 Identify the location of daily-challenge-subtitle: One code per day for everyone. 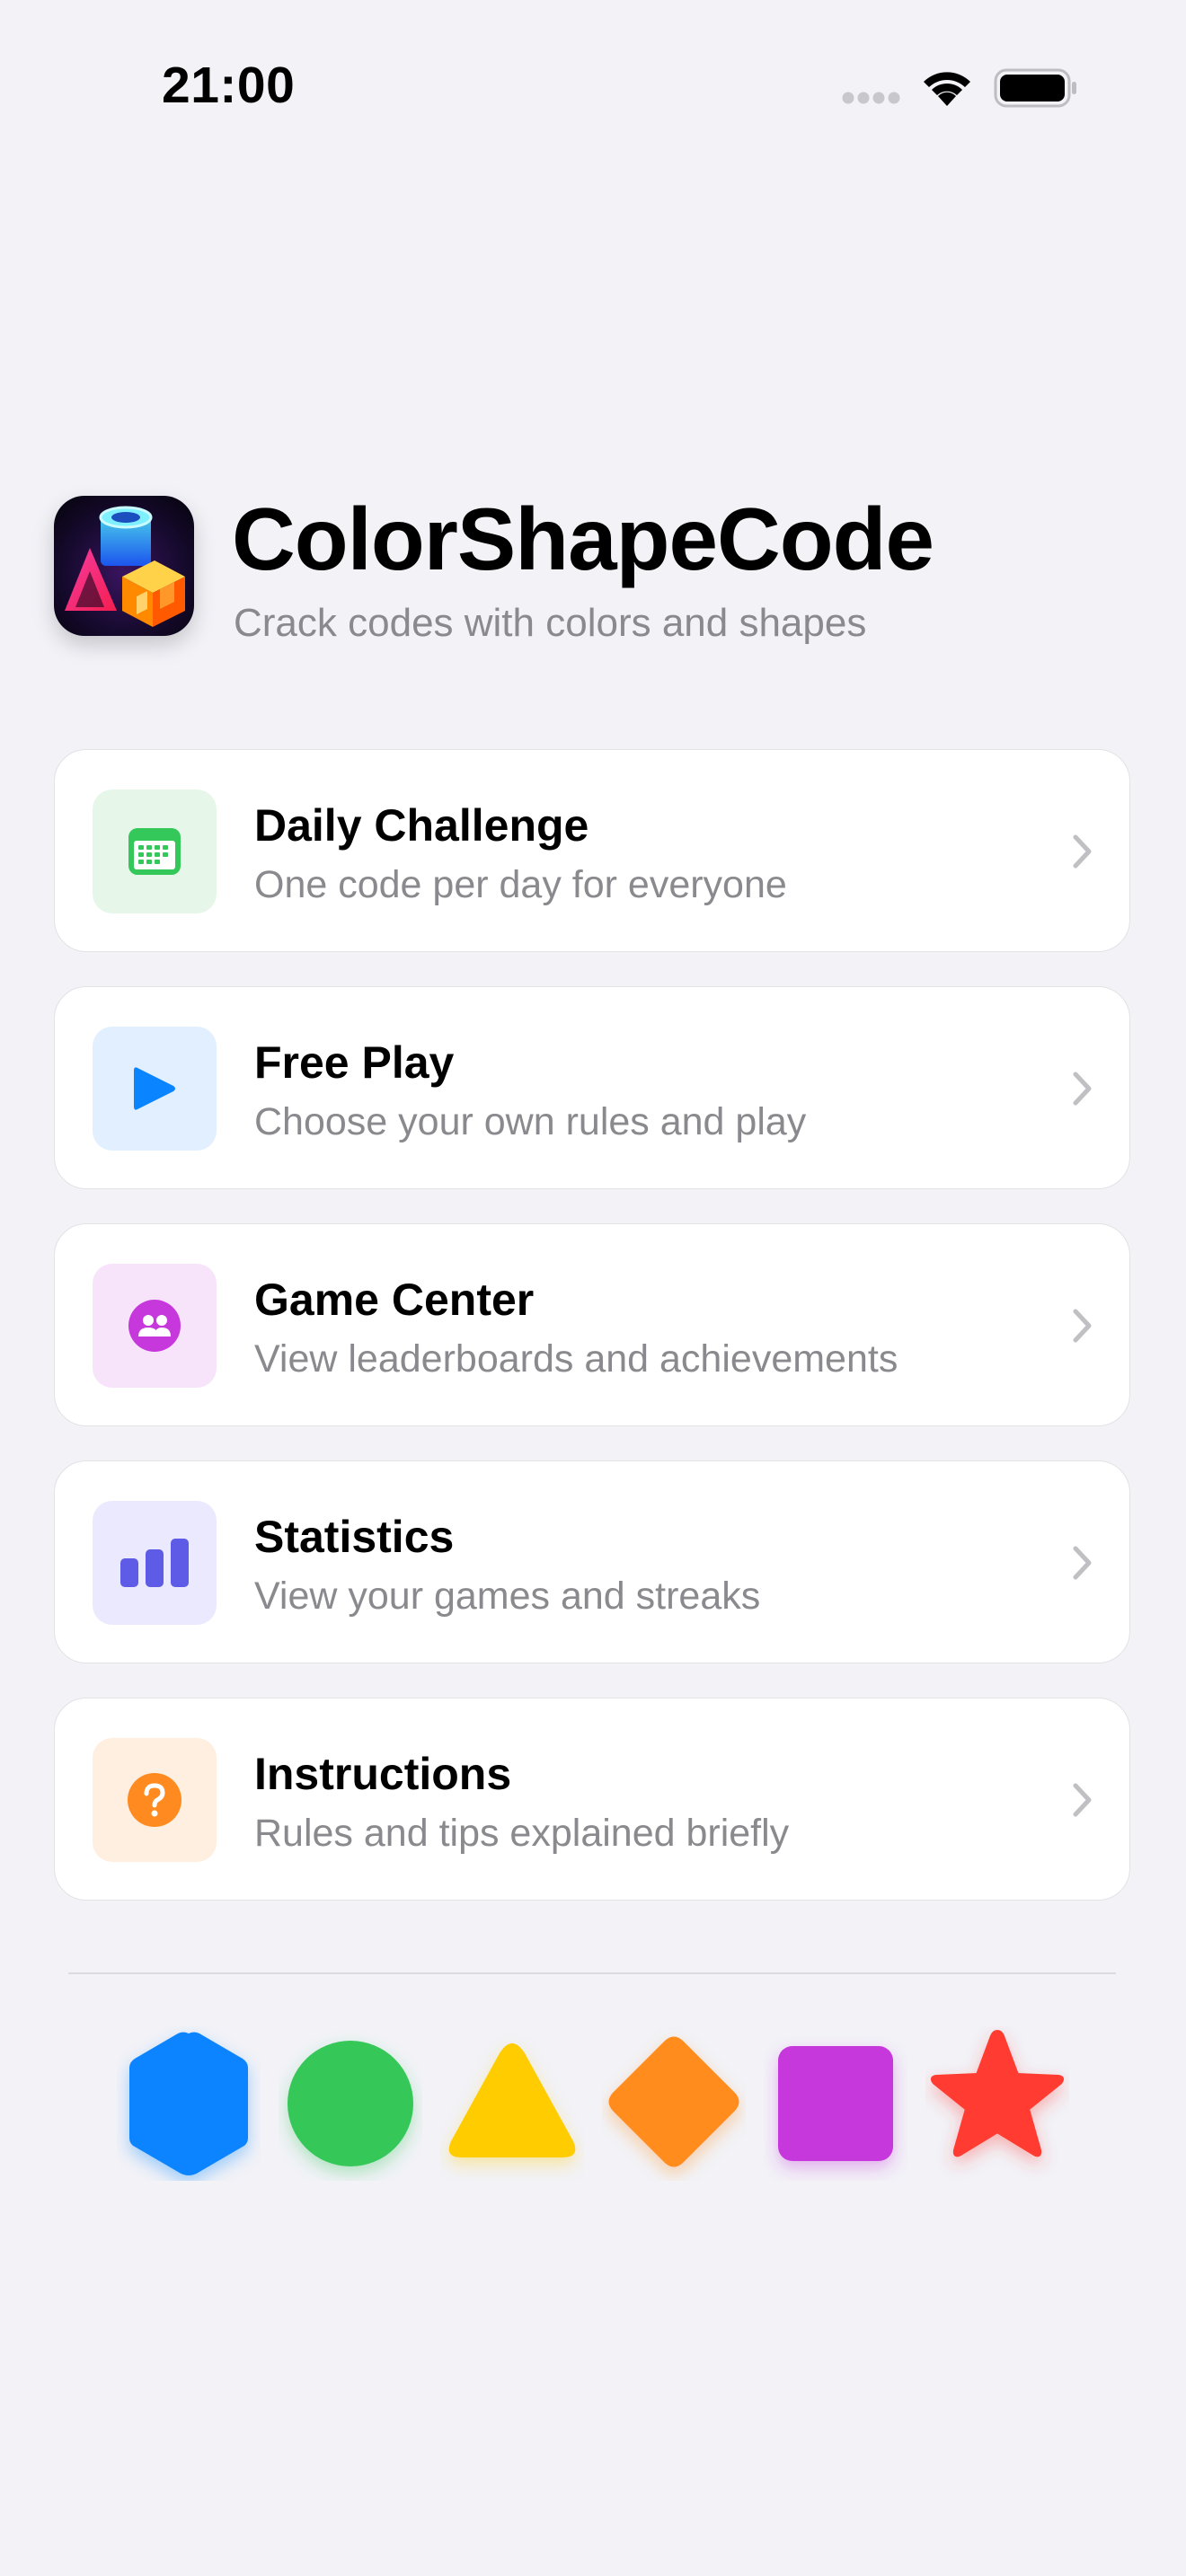
(520, 884).